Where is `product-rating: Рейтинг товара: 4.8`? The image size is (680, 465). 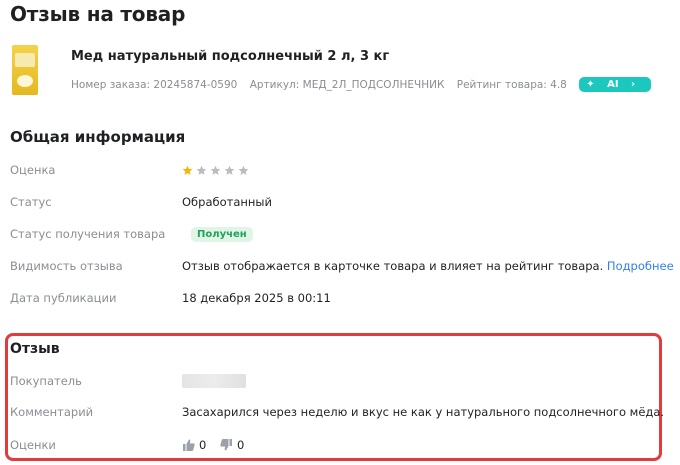
product-rating: Рейтинг товара: 4.8 is located at coordinates (511, 85).